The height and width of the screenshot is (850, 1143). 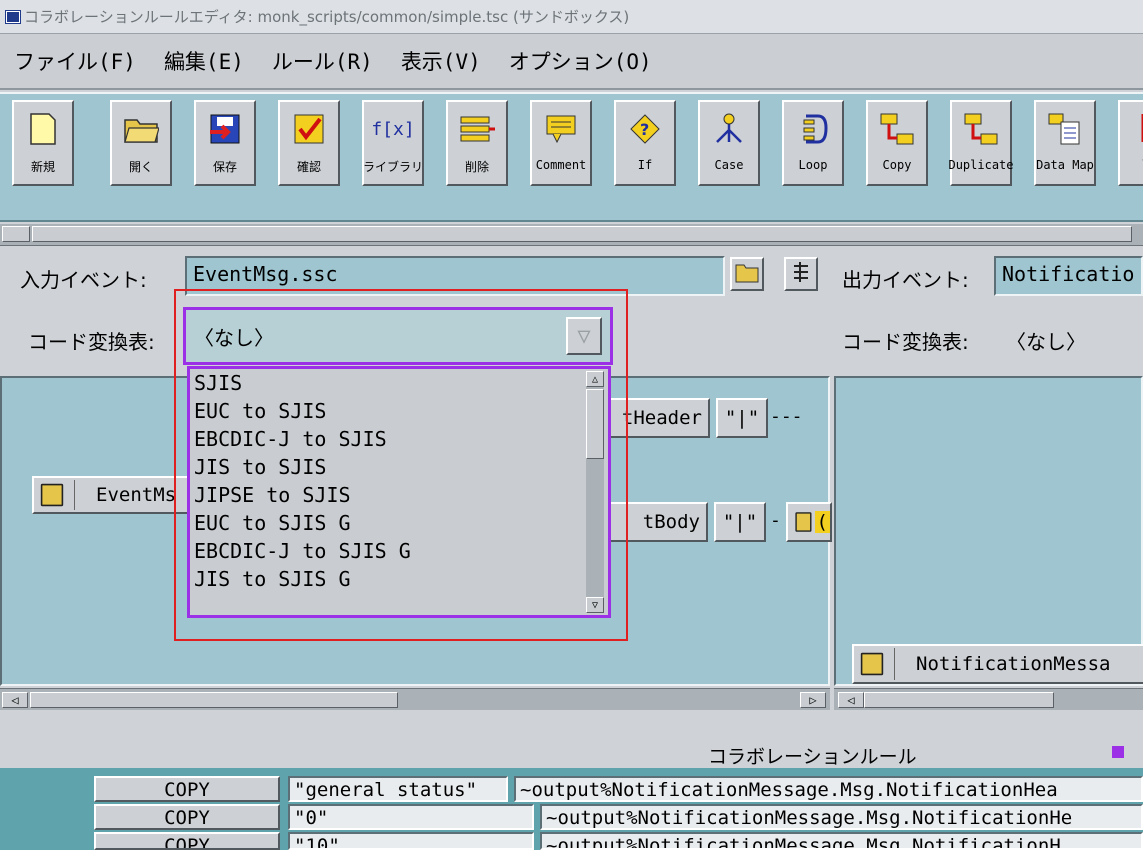 What do you see at coordinates (387, 383) in the screenshot?
I see `dropdown-option: SJIS` at bounding box center [387, 383].